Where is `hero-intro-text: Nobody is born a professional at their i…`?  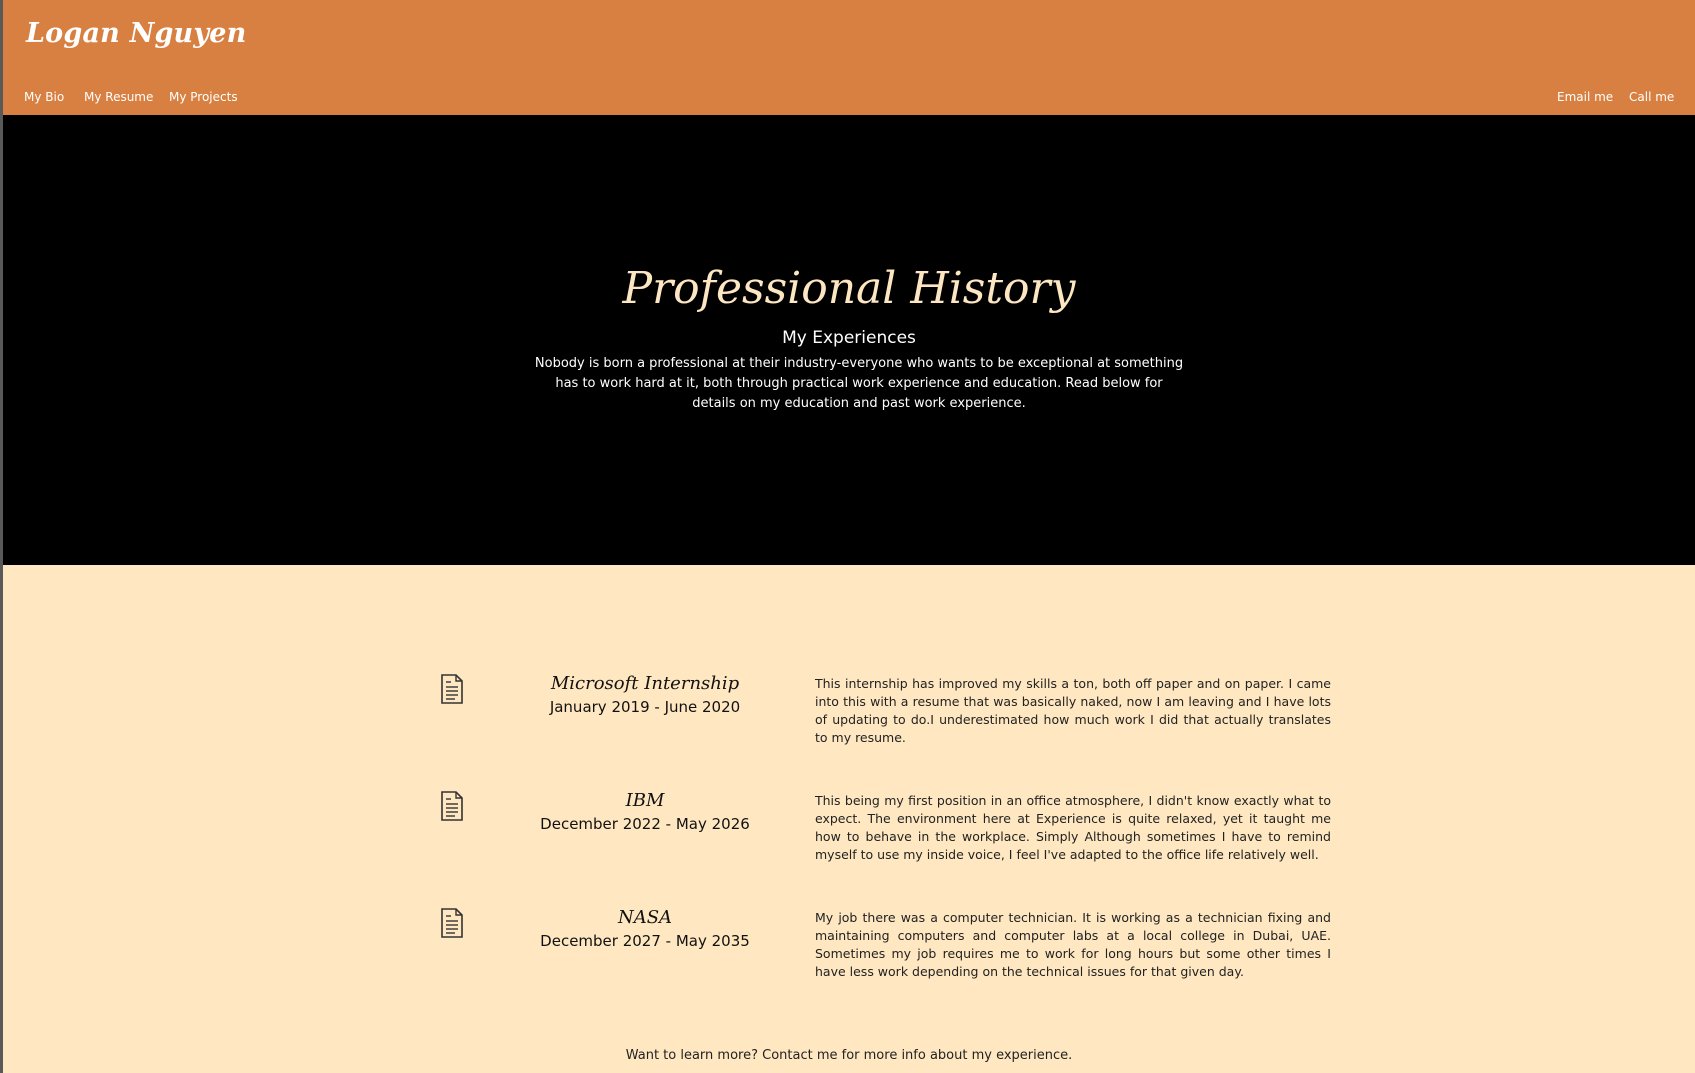
hero-intro-text: Nobody is born a professional at their i… is located at coordinates (859, 383).